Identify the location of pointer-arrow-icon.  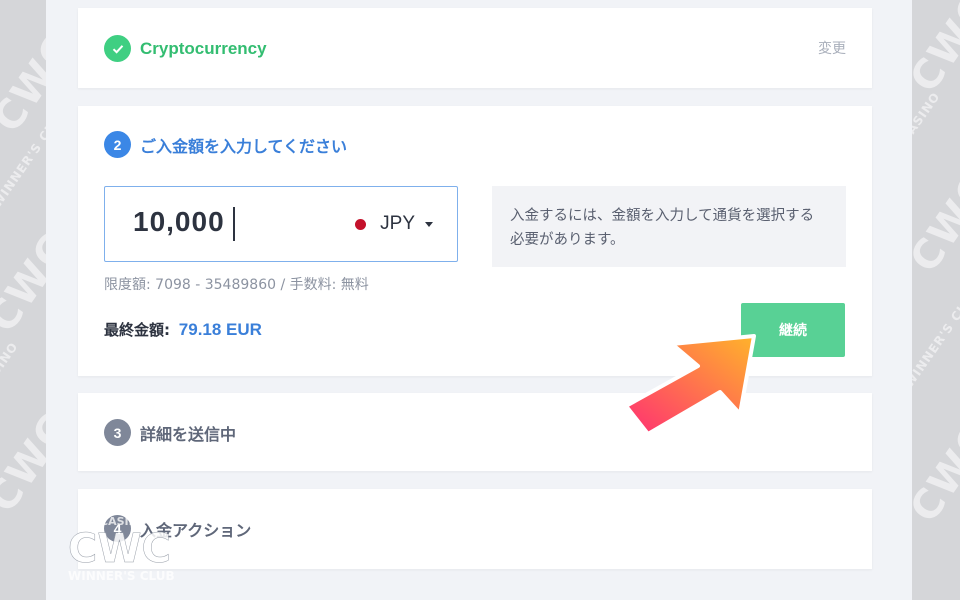
(690, 385).